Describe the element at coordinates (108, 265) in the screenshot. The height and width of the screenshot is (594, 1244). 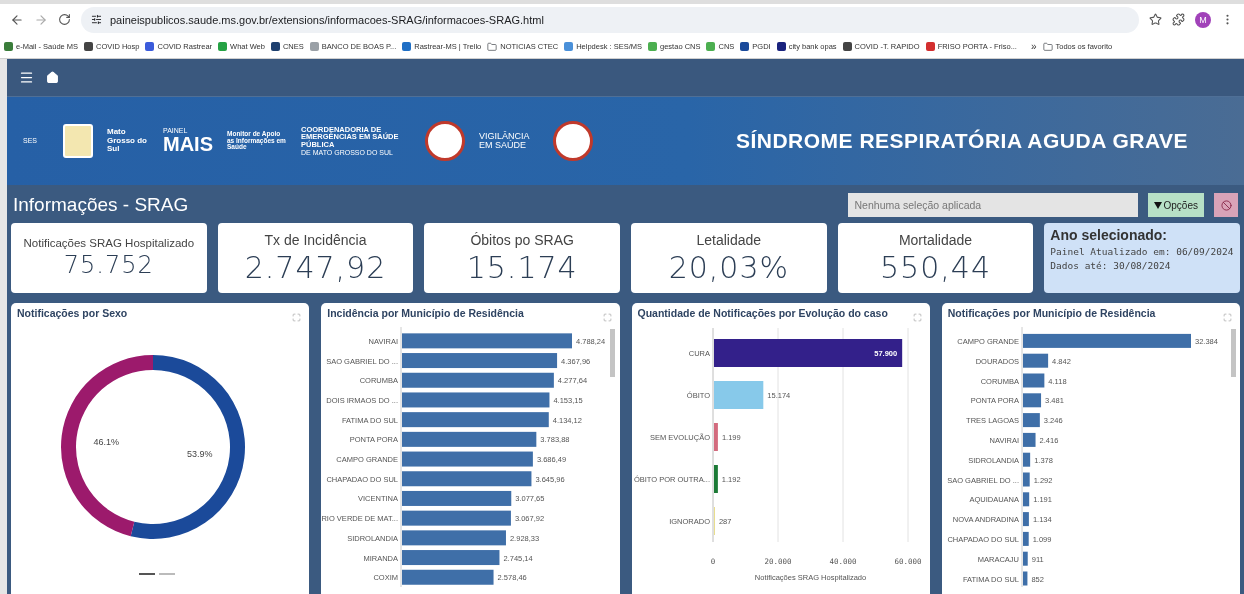
I see `kpi-value: 75.752` at that location.